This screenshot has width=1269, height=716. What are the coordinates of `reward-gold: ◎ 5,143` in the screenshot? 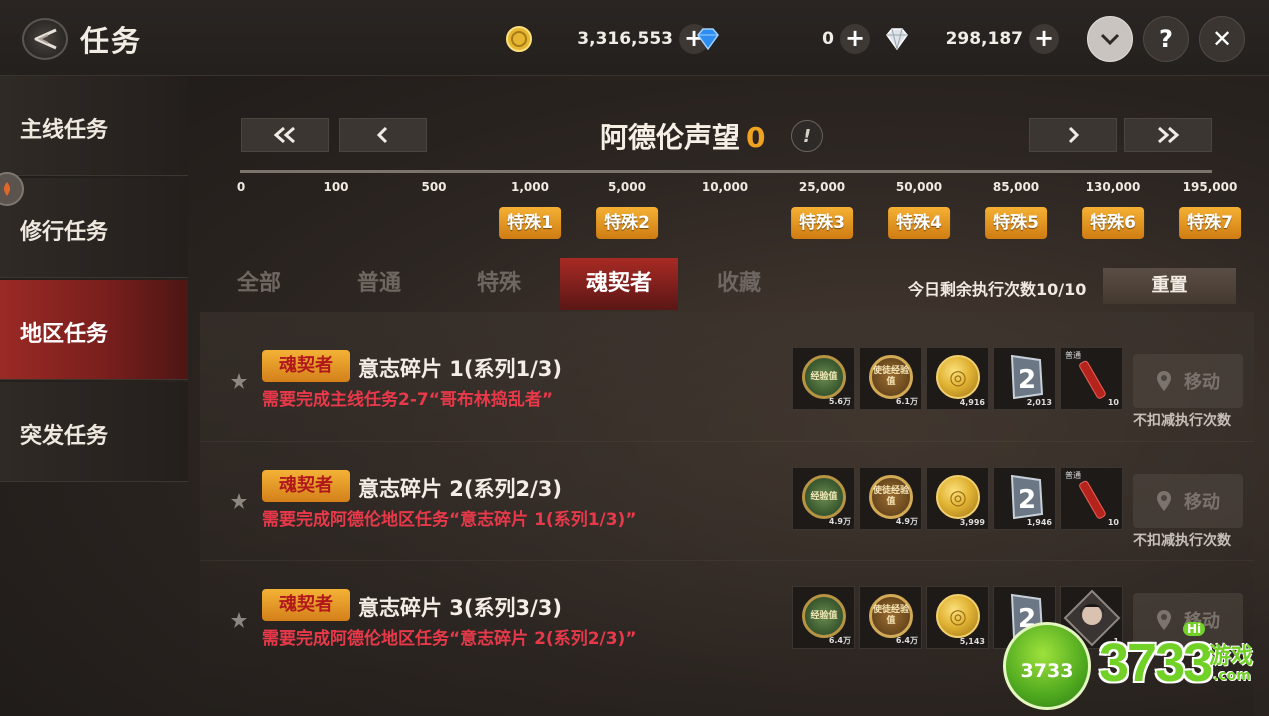 It's located at (957, 617).